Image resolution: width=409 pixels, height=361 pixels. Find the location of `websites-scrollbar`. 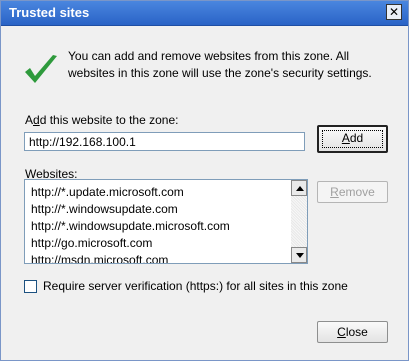

websites-scrollbar is located at coordinates (299, 221).